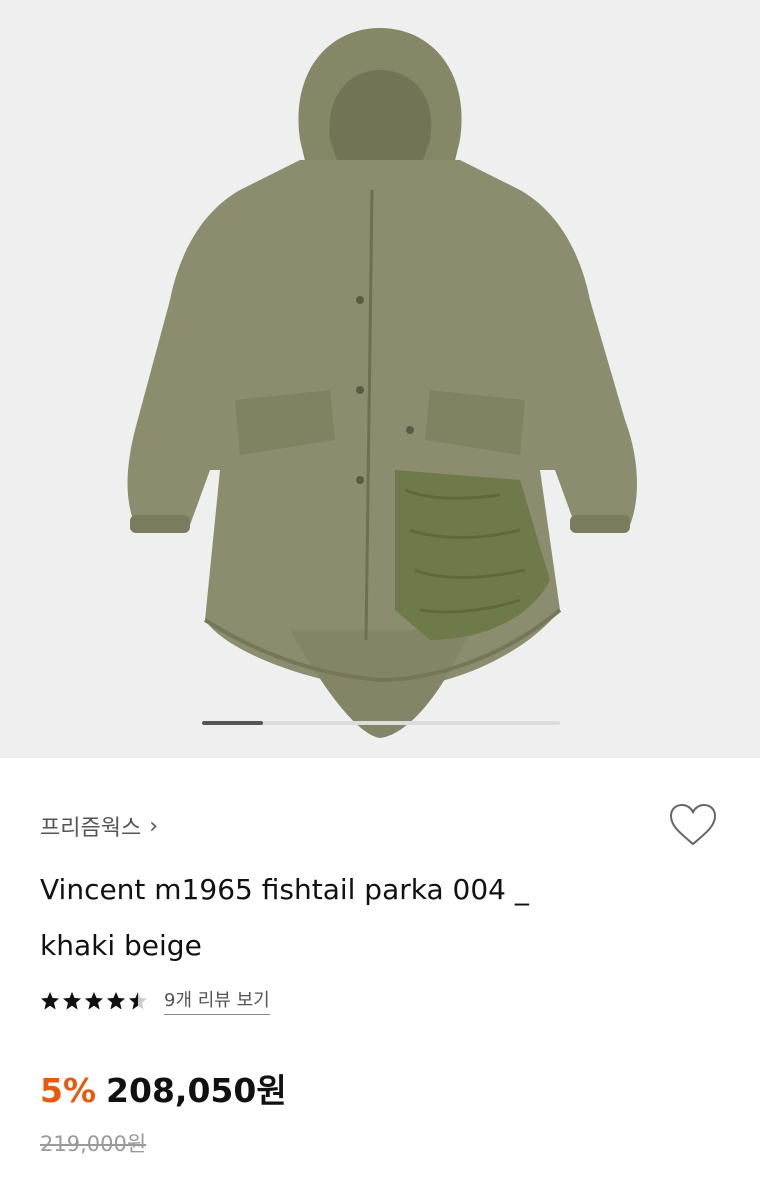 Image resolution: width=760 pixels, height=1200 pixels. I want to click on price-row: 5% 208,050원, so click(163, 1088).